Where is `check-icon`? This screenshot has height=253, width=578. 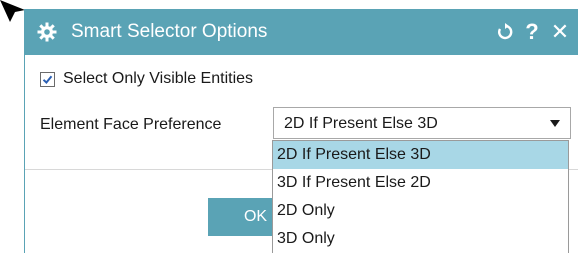 check-icon is located at coordinates (47, 79).